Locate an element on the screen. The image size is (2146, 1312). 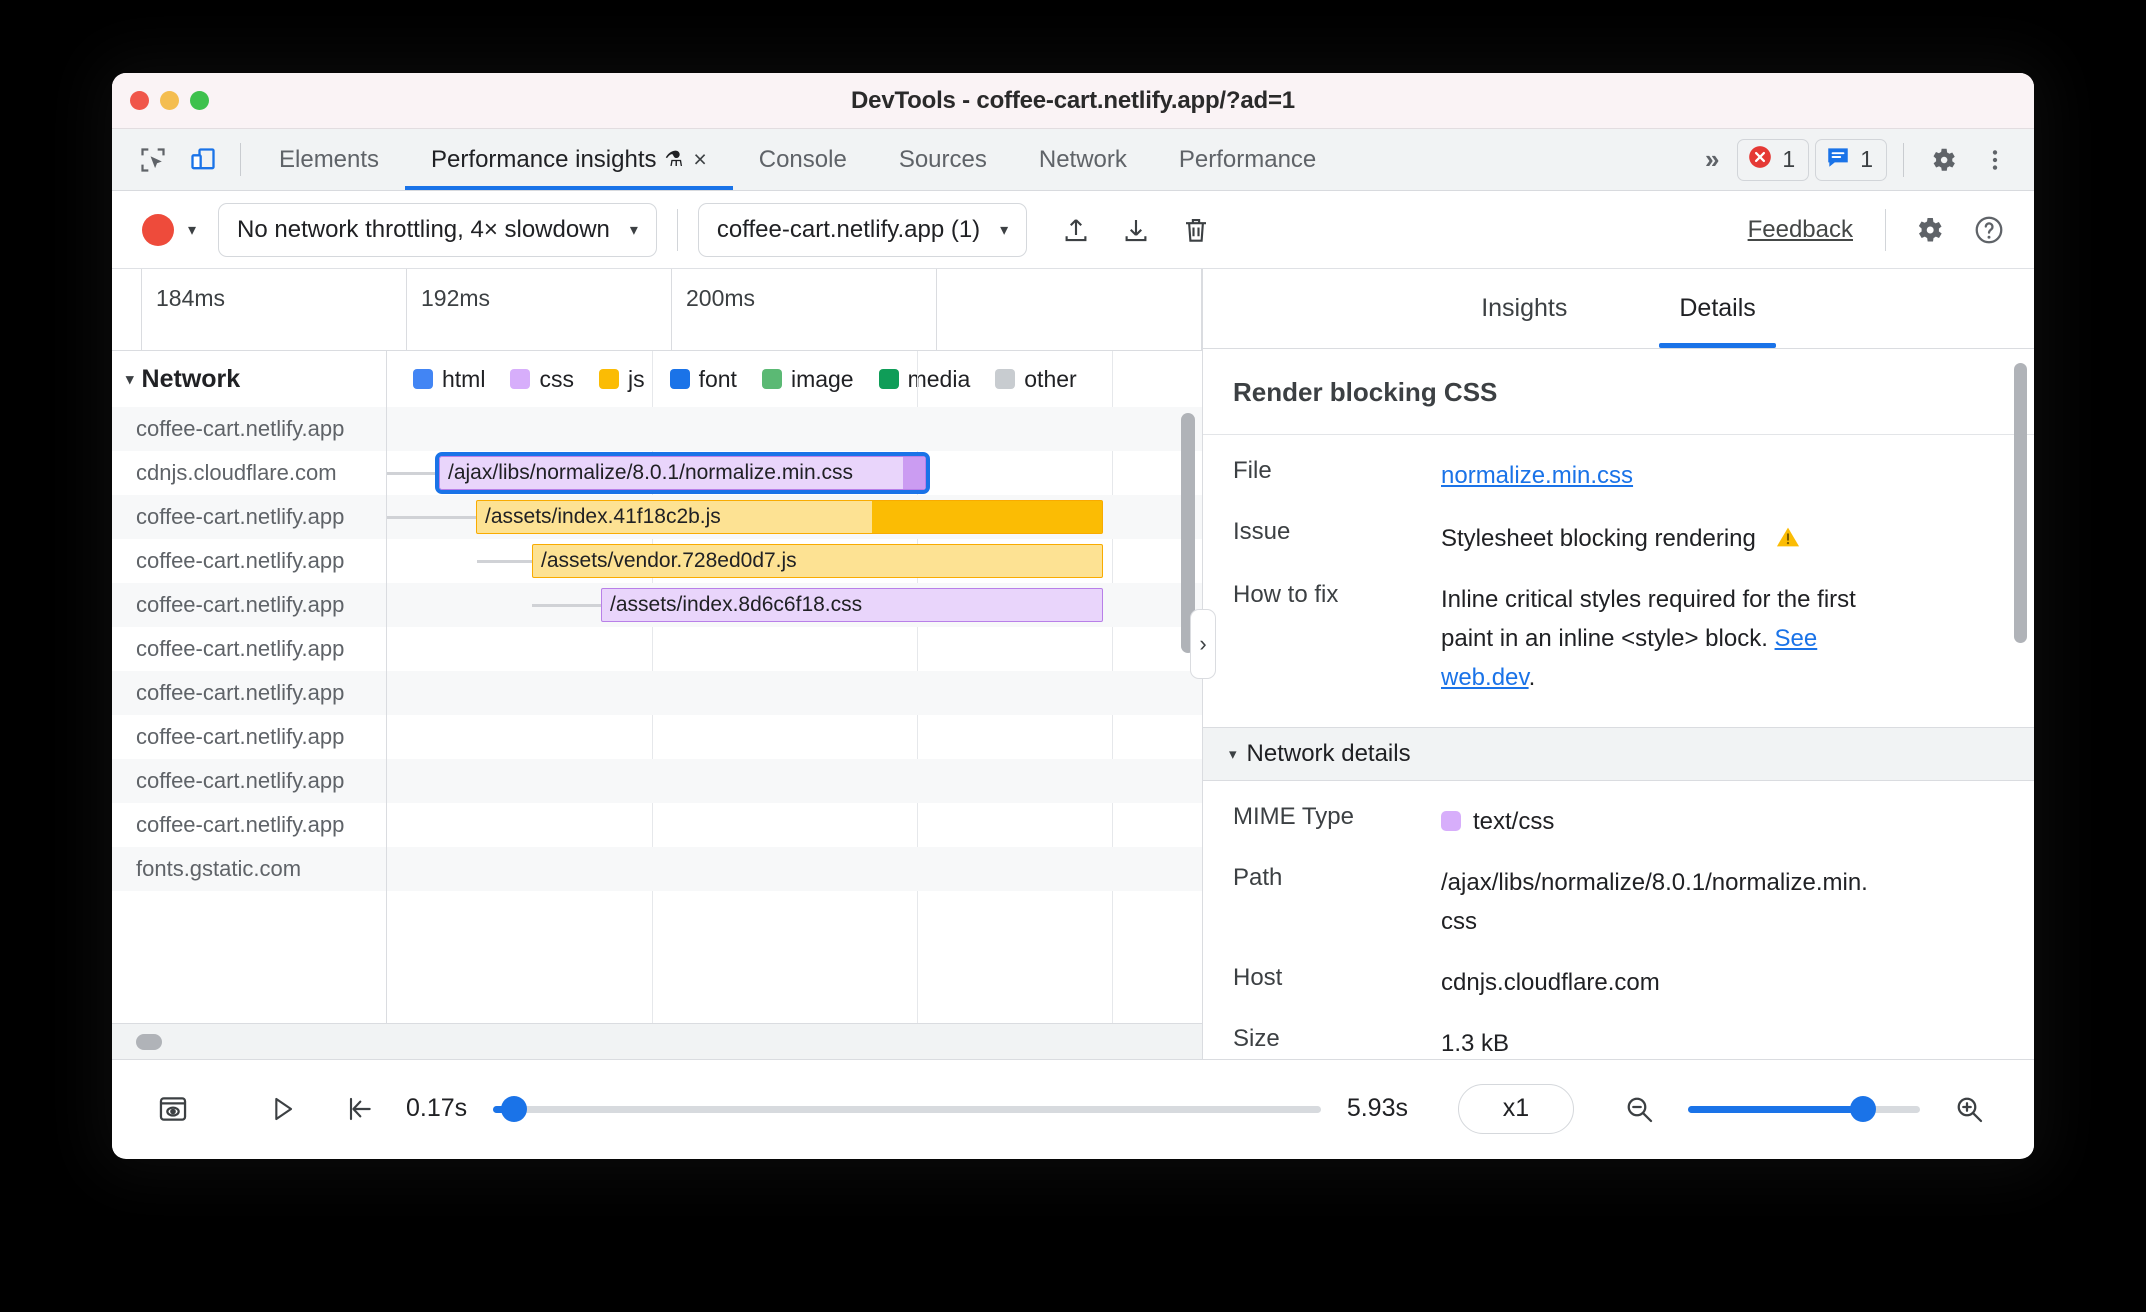
inspect-element-icon is located at coordinates (153, 159).